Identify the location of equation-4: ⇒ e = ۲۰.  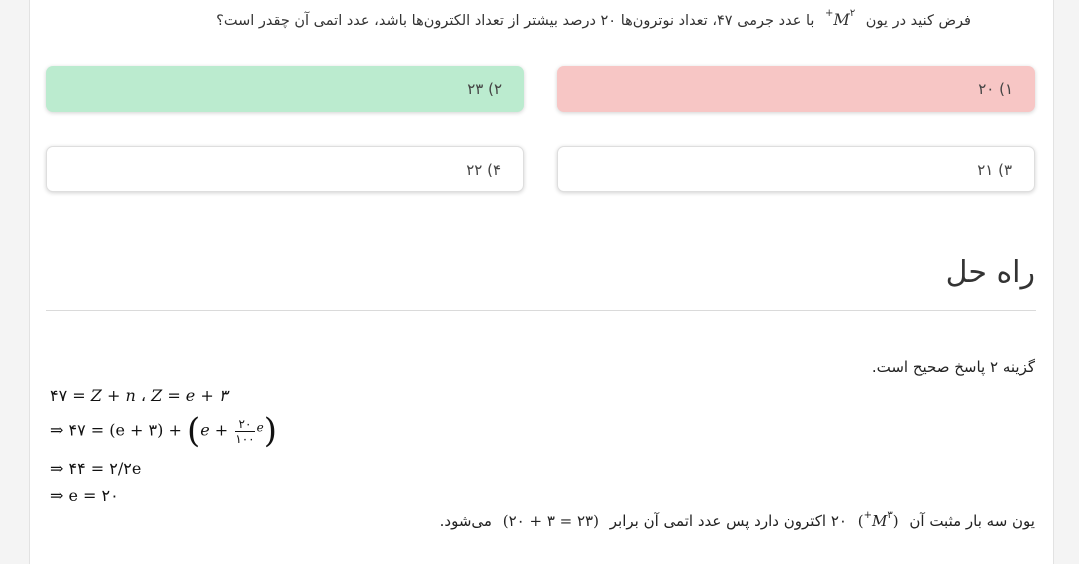
(84, 495).